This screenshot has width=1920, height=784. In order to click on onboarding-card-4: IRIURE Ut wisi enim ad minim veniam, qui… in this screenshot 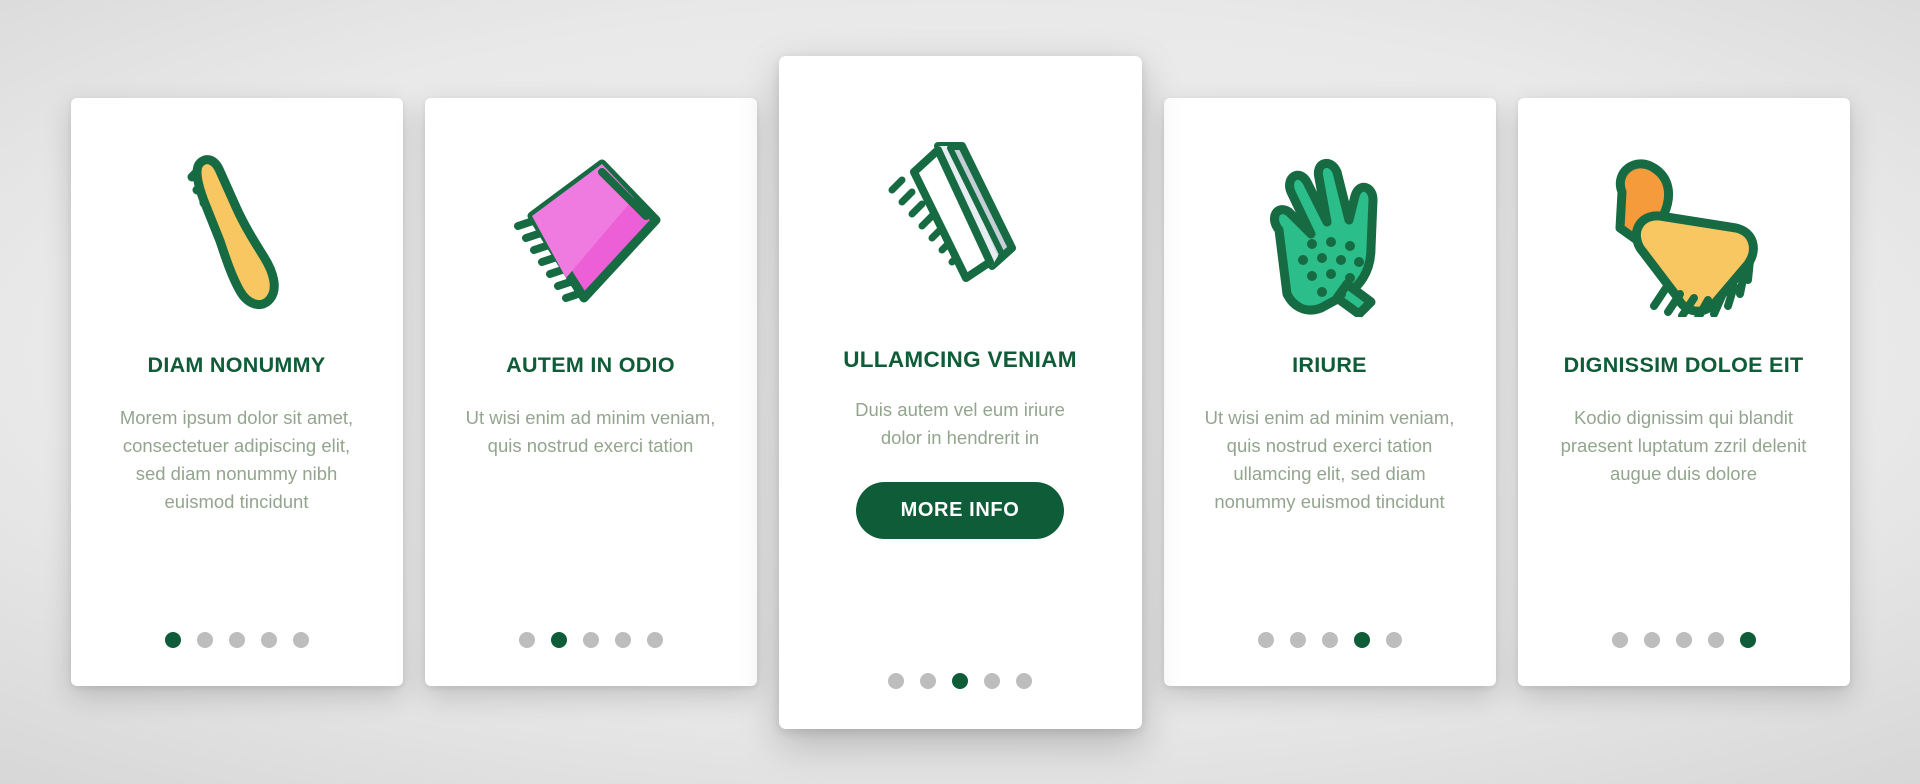, I will do `click(1329, 392)`.